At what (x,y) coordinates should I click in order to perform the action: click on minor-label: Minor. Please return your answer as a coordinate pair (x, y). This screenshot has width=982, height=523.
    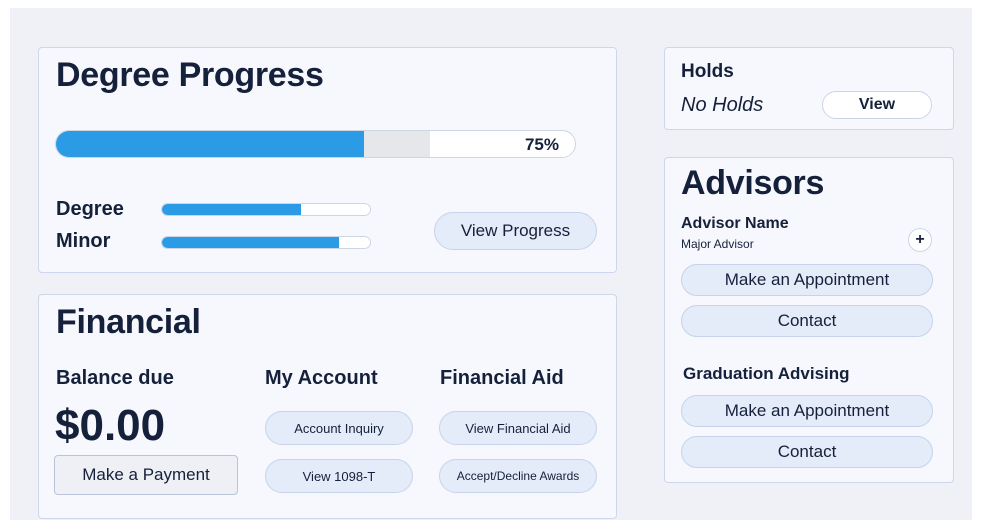
    Looking at the image, I should click on (83, 241).